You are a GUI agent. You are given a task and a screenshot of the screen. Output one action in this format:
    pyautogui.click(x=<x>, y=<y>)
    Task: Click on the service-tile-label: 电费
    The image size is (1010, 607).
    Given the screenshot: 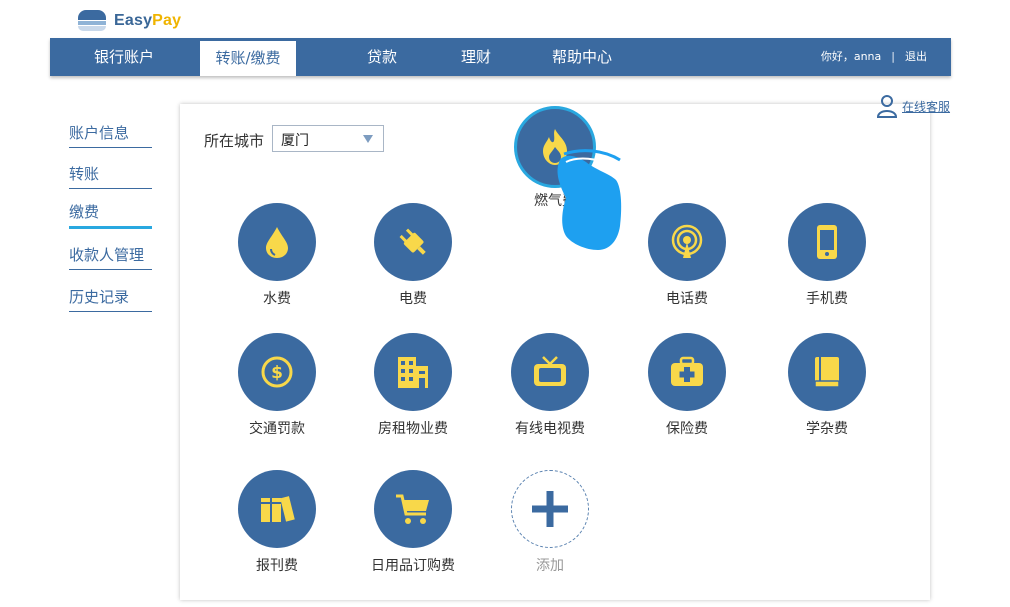 What is the action you would take?
    pyautogui.click(x=413, y=299)
    